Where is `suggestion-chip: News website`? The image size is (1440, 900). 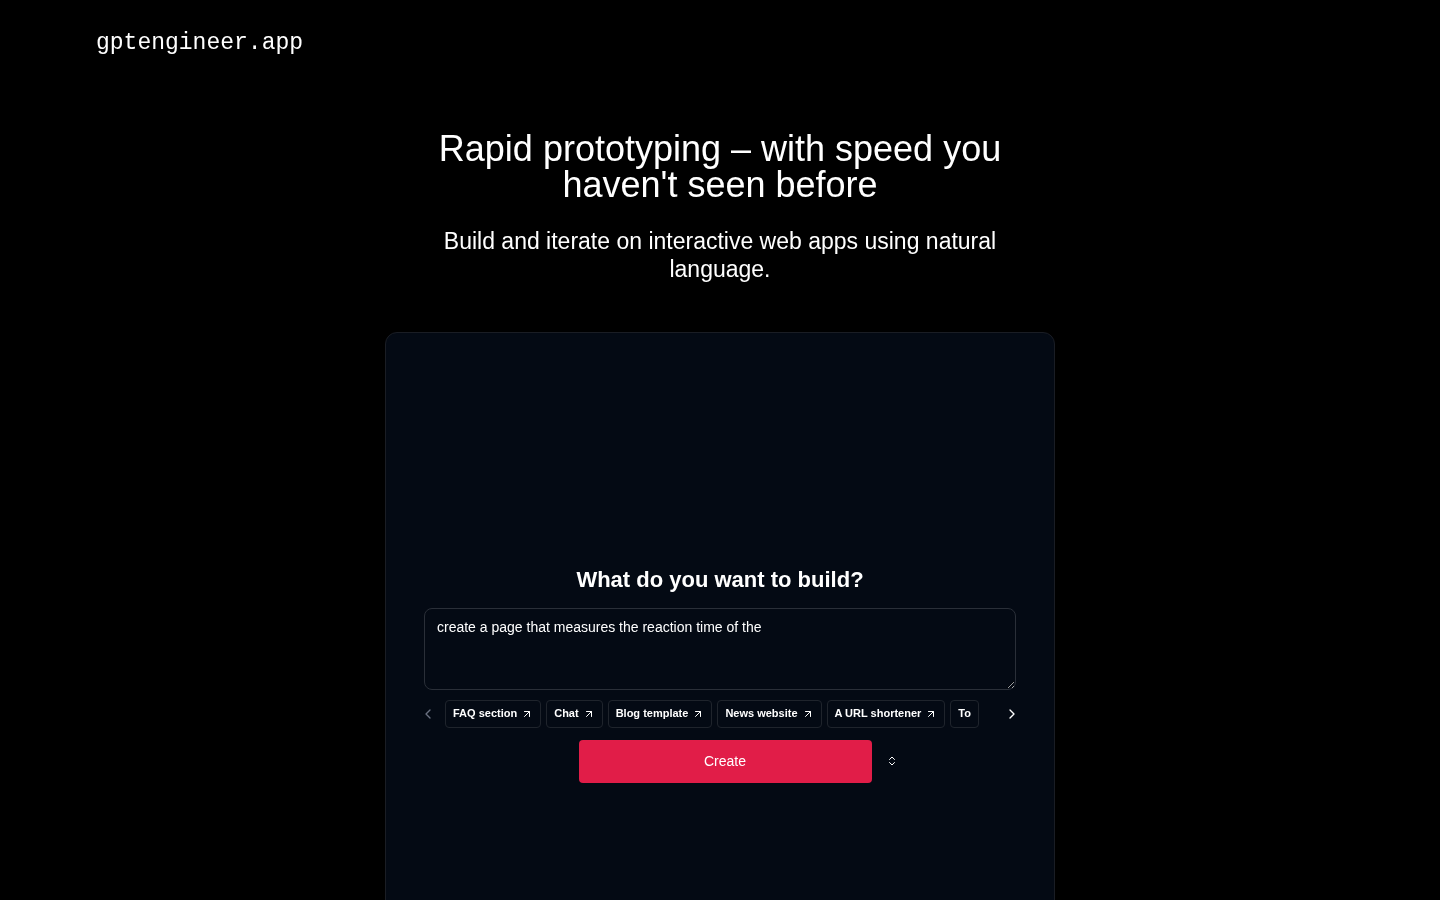 suggestion-chip: News website is located at coordinates (769, 713).